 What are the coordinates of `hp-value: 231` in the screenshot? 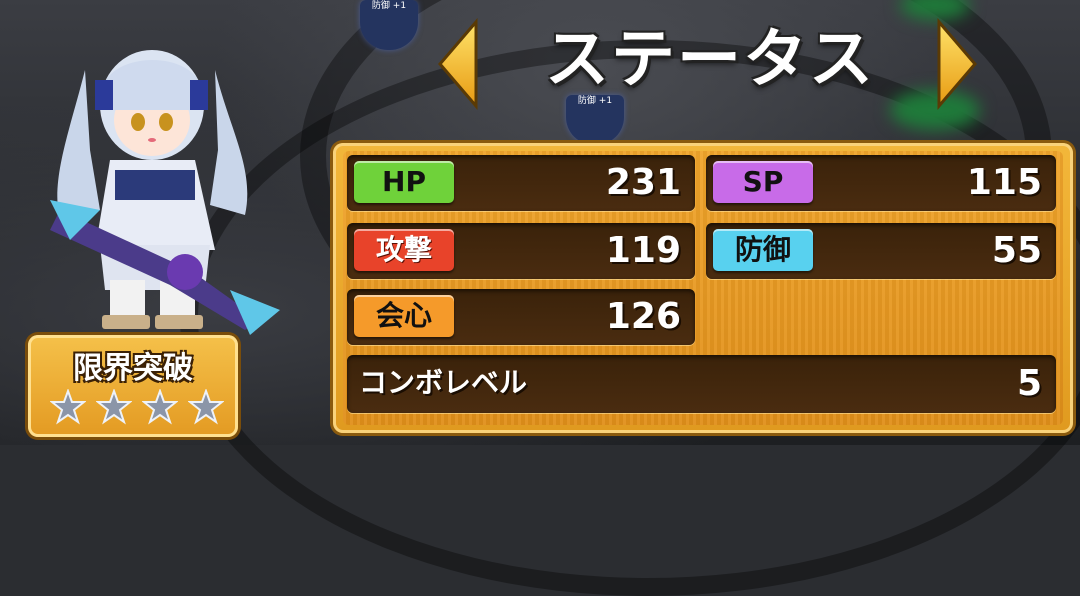 It's located at (643, 182).